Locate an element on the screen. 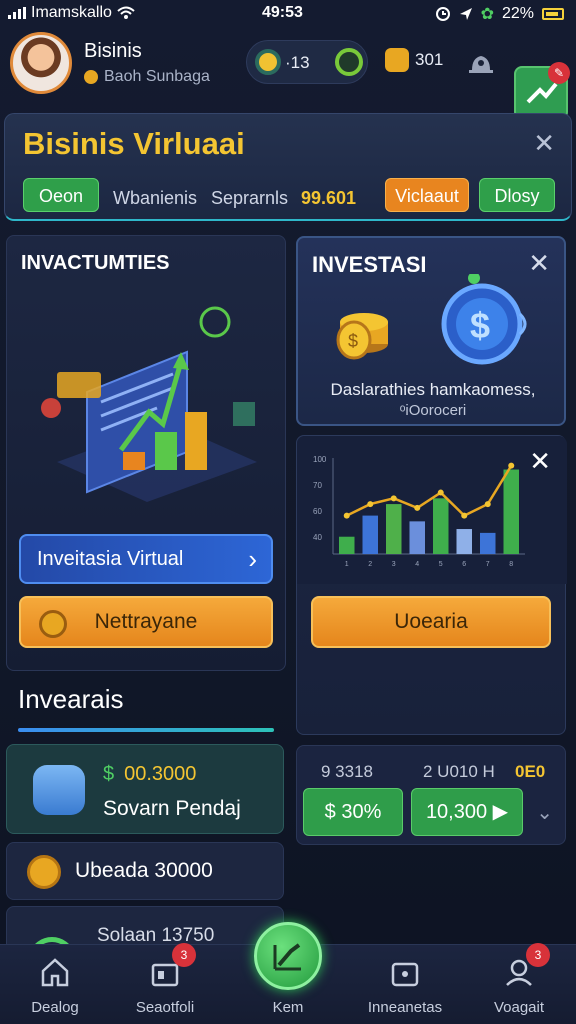  x-tick-label: 2 is located at coordinates (370, 564).